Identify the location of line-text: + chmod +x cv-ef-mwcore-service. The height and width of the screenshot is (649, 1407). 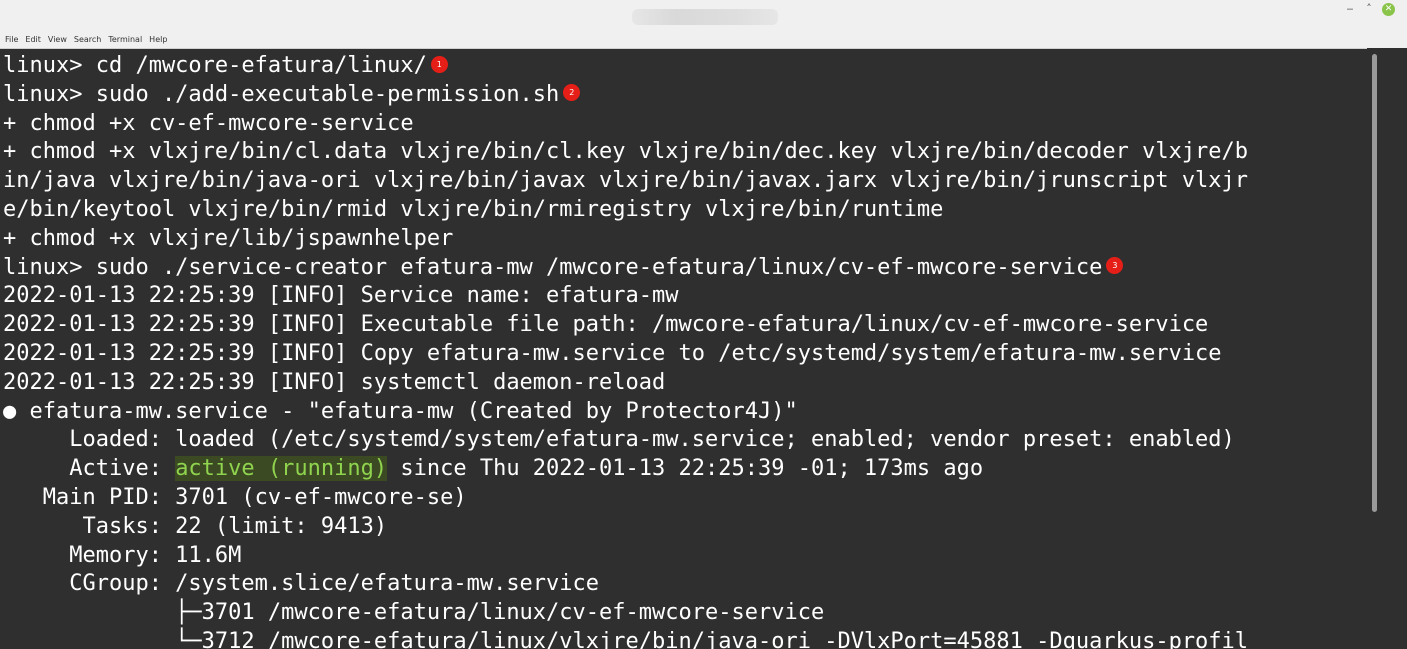
(208, 123).